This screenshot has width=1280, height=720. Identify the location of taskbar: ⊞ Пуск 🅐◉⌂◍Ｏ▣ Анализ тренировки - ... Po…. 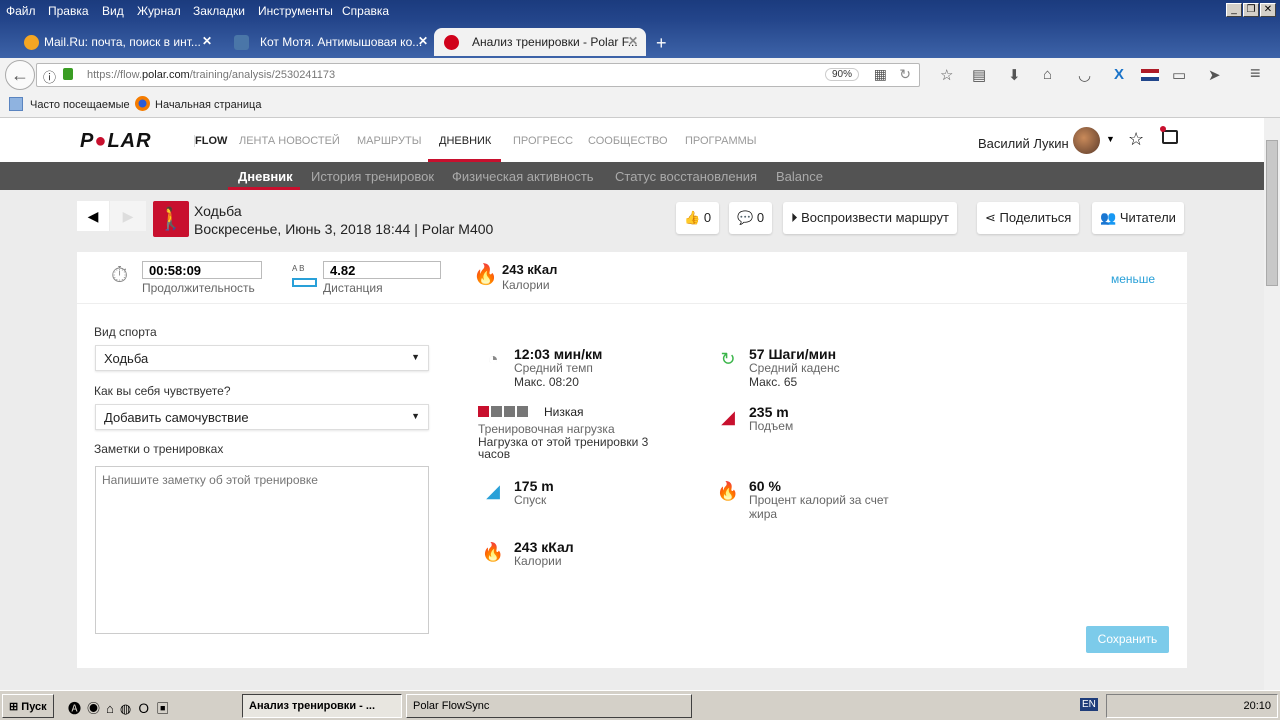
(640, 705).